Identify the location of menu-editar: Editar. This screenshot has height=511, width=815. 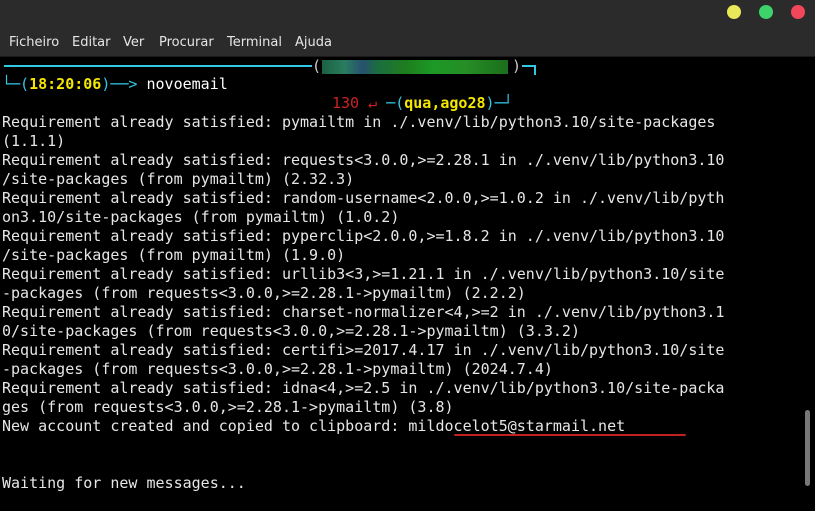
(91, 42).